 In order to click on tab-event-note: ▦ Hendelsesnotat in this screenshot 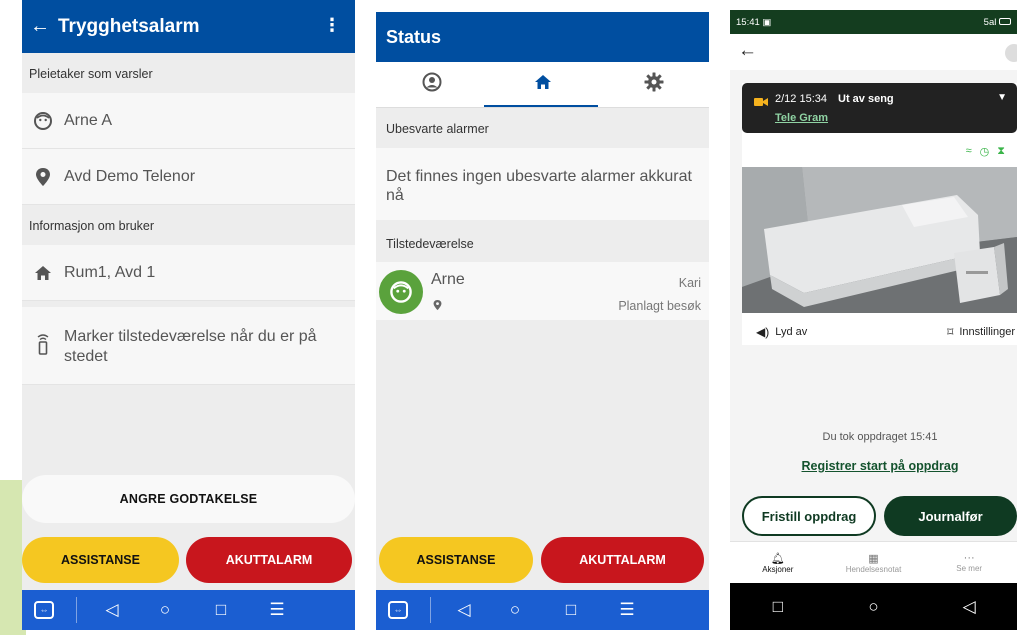, I will do `click(874, 562)`.